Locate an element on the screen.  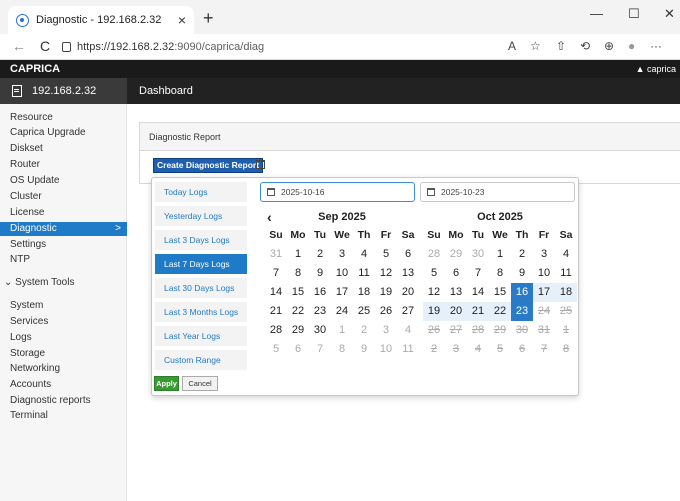
sidebar-item-license: License is located at coordinates (27, 213).